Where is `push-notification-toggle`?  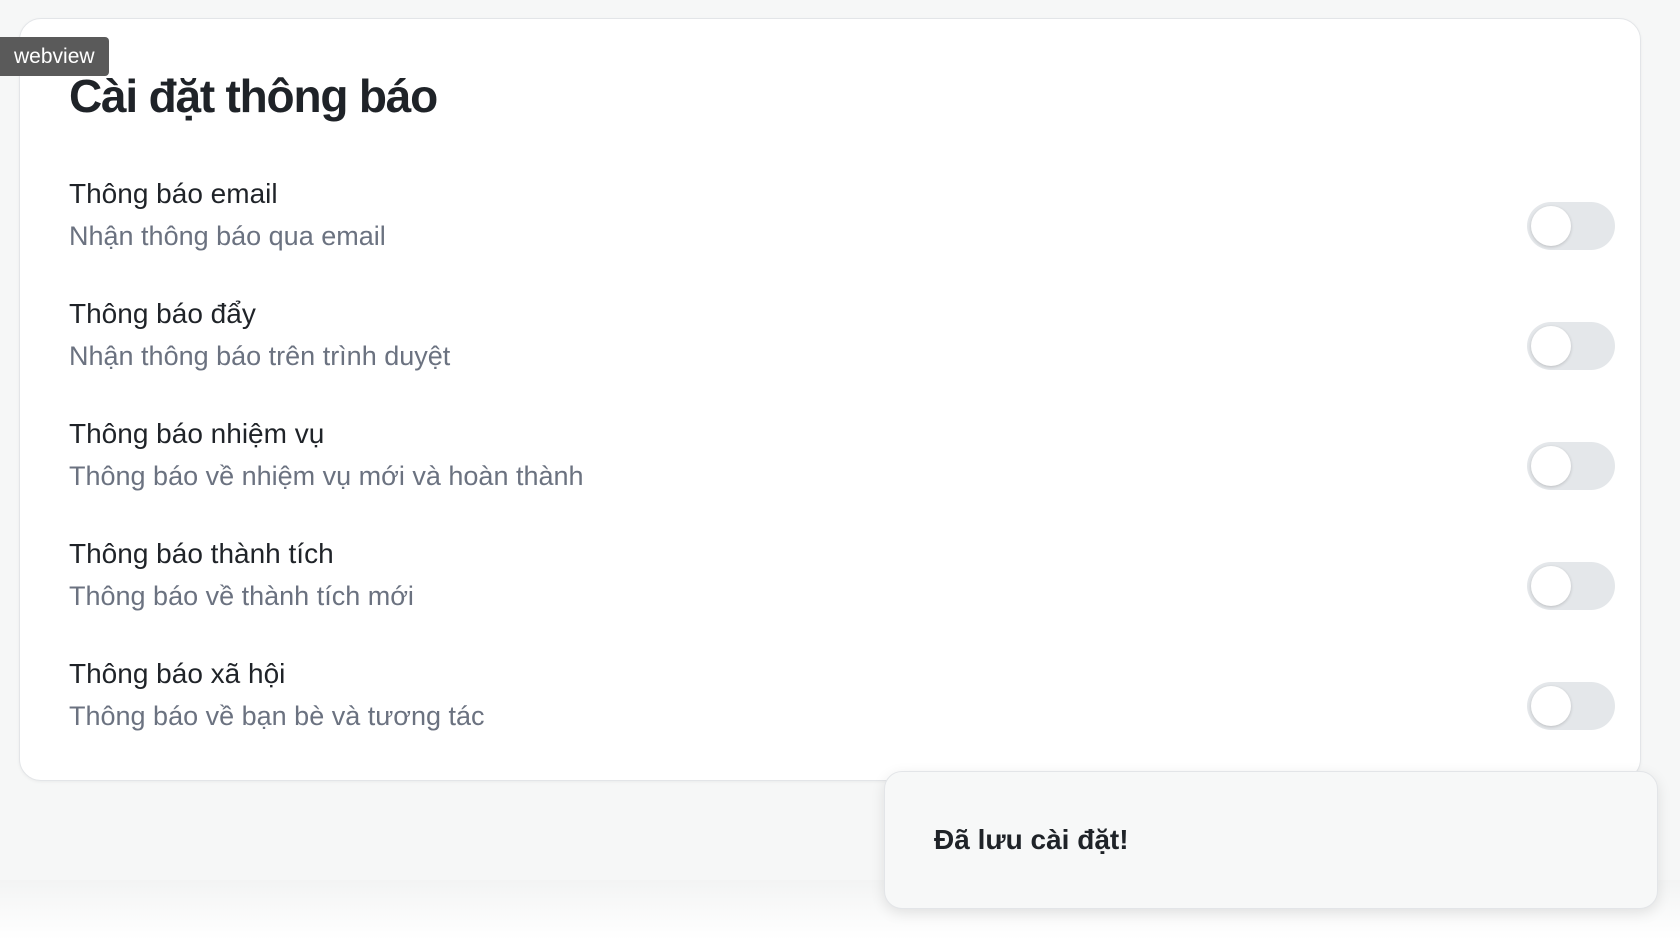 push-notification-toggle is located at coordinates (1571, 346).